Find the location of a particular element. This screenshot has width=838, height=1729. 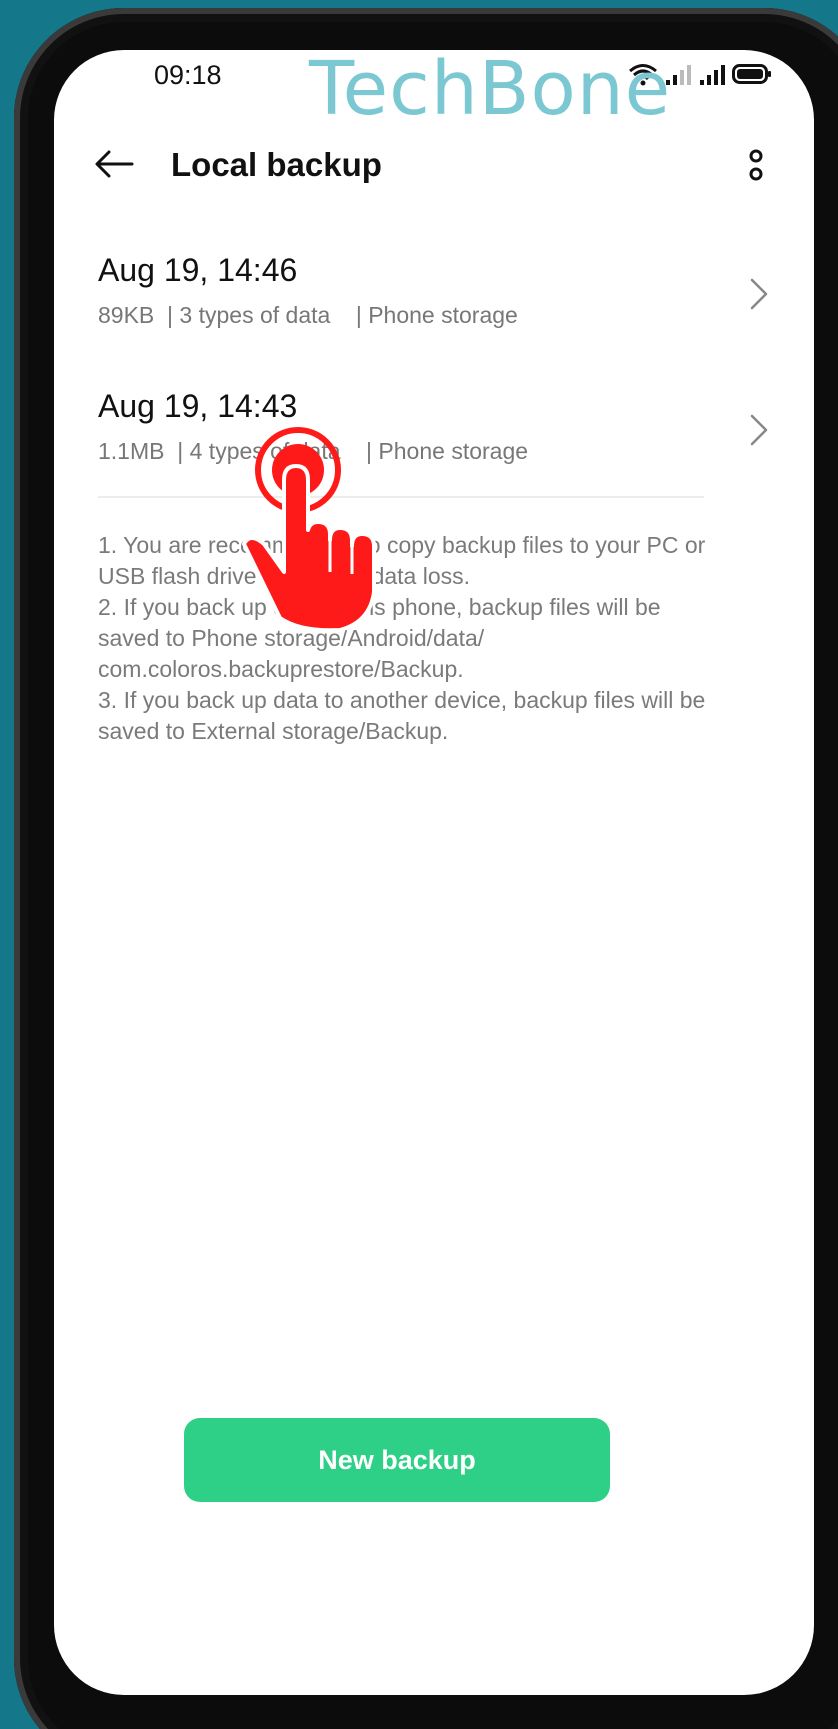

battery-icon is located at coordinates (751, 74).